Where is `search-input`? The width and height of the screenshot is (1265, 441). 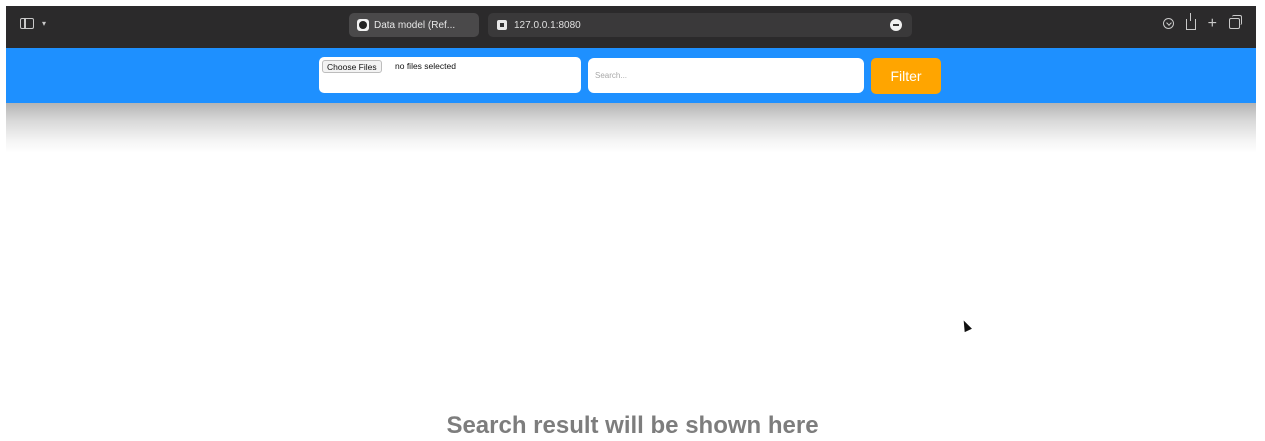
search-input is located at coordinates (726, 75).